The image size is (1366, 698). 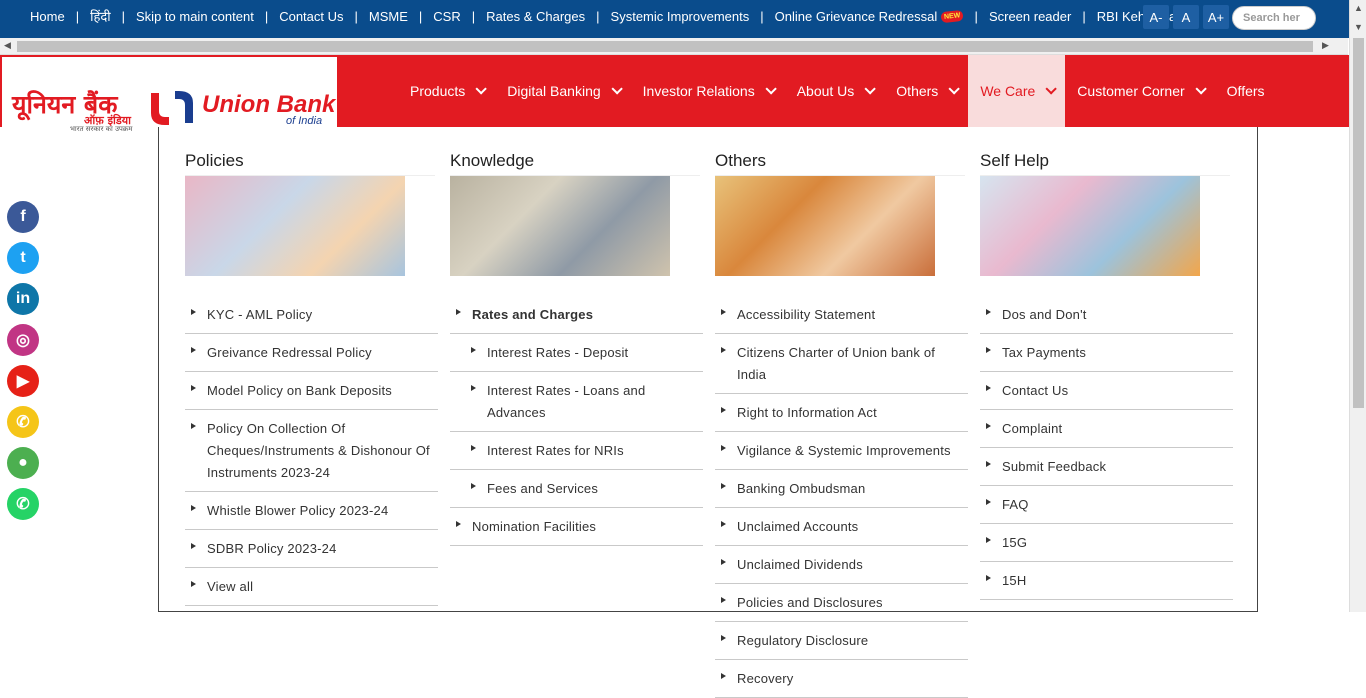 What do you see at coordinates (1358, 27) in the screenshot?
I see `scroll-down-icon: ▼` at bounding box center [1358, 27].